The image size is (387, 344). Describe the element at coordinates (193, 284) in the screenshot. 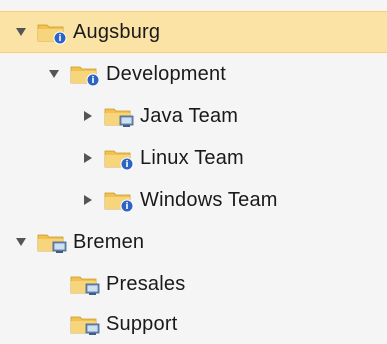

I see `tree-node-presales: Presales` at that location.